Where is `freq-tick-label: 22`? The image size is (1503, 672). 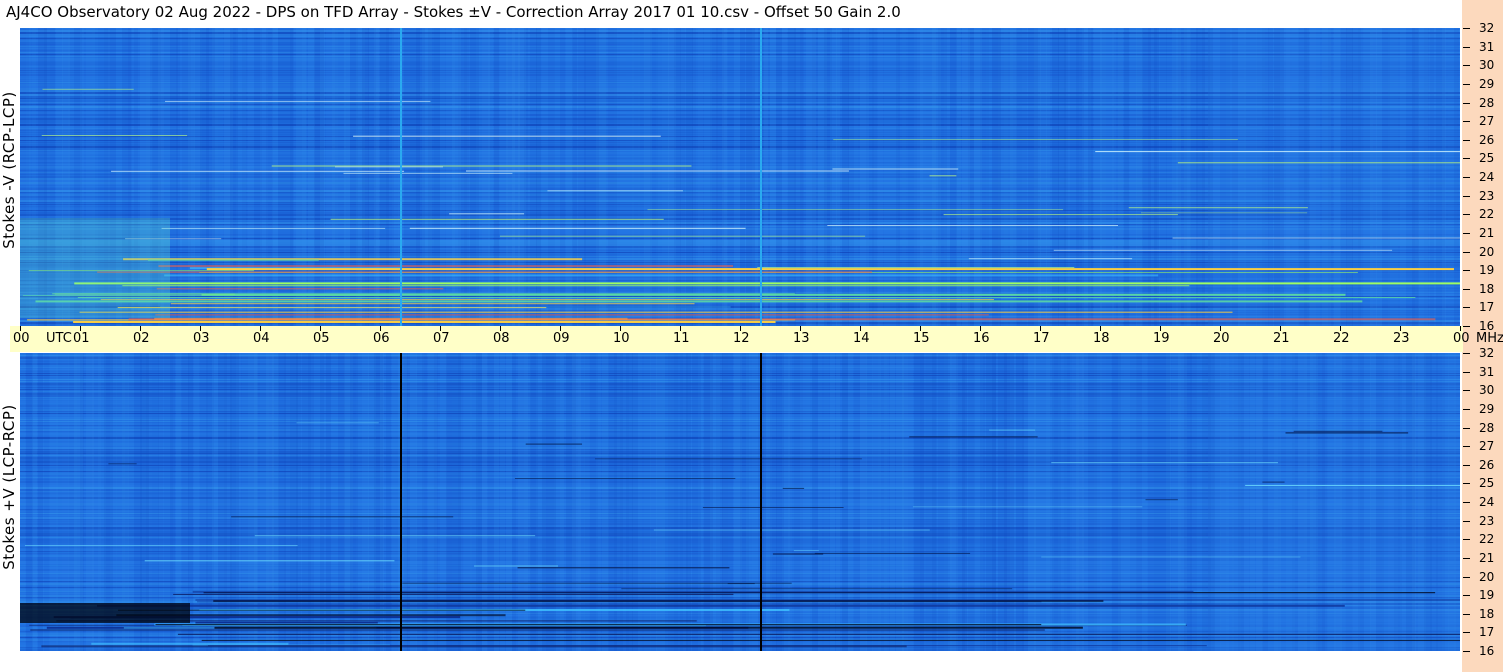 freq-tick-label: 22 is located at coordinates (1487, 214).